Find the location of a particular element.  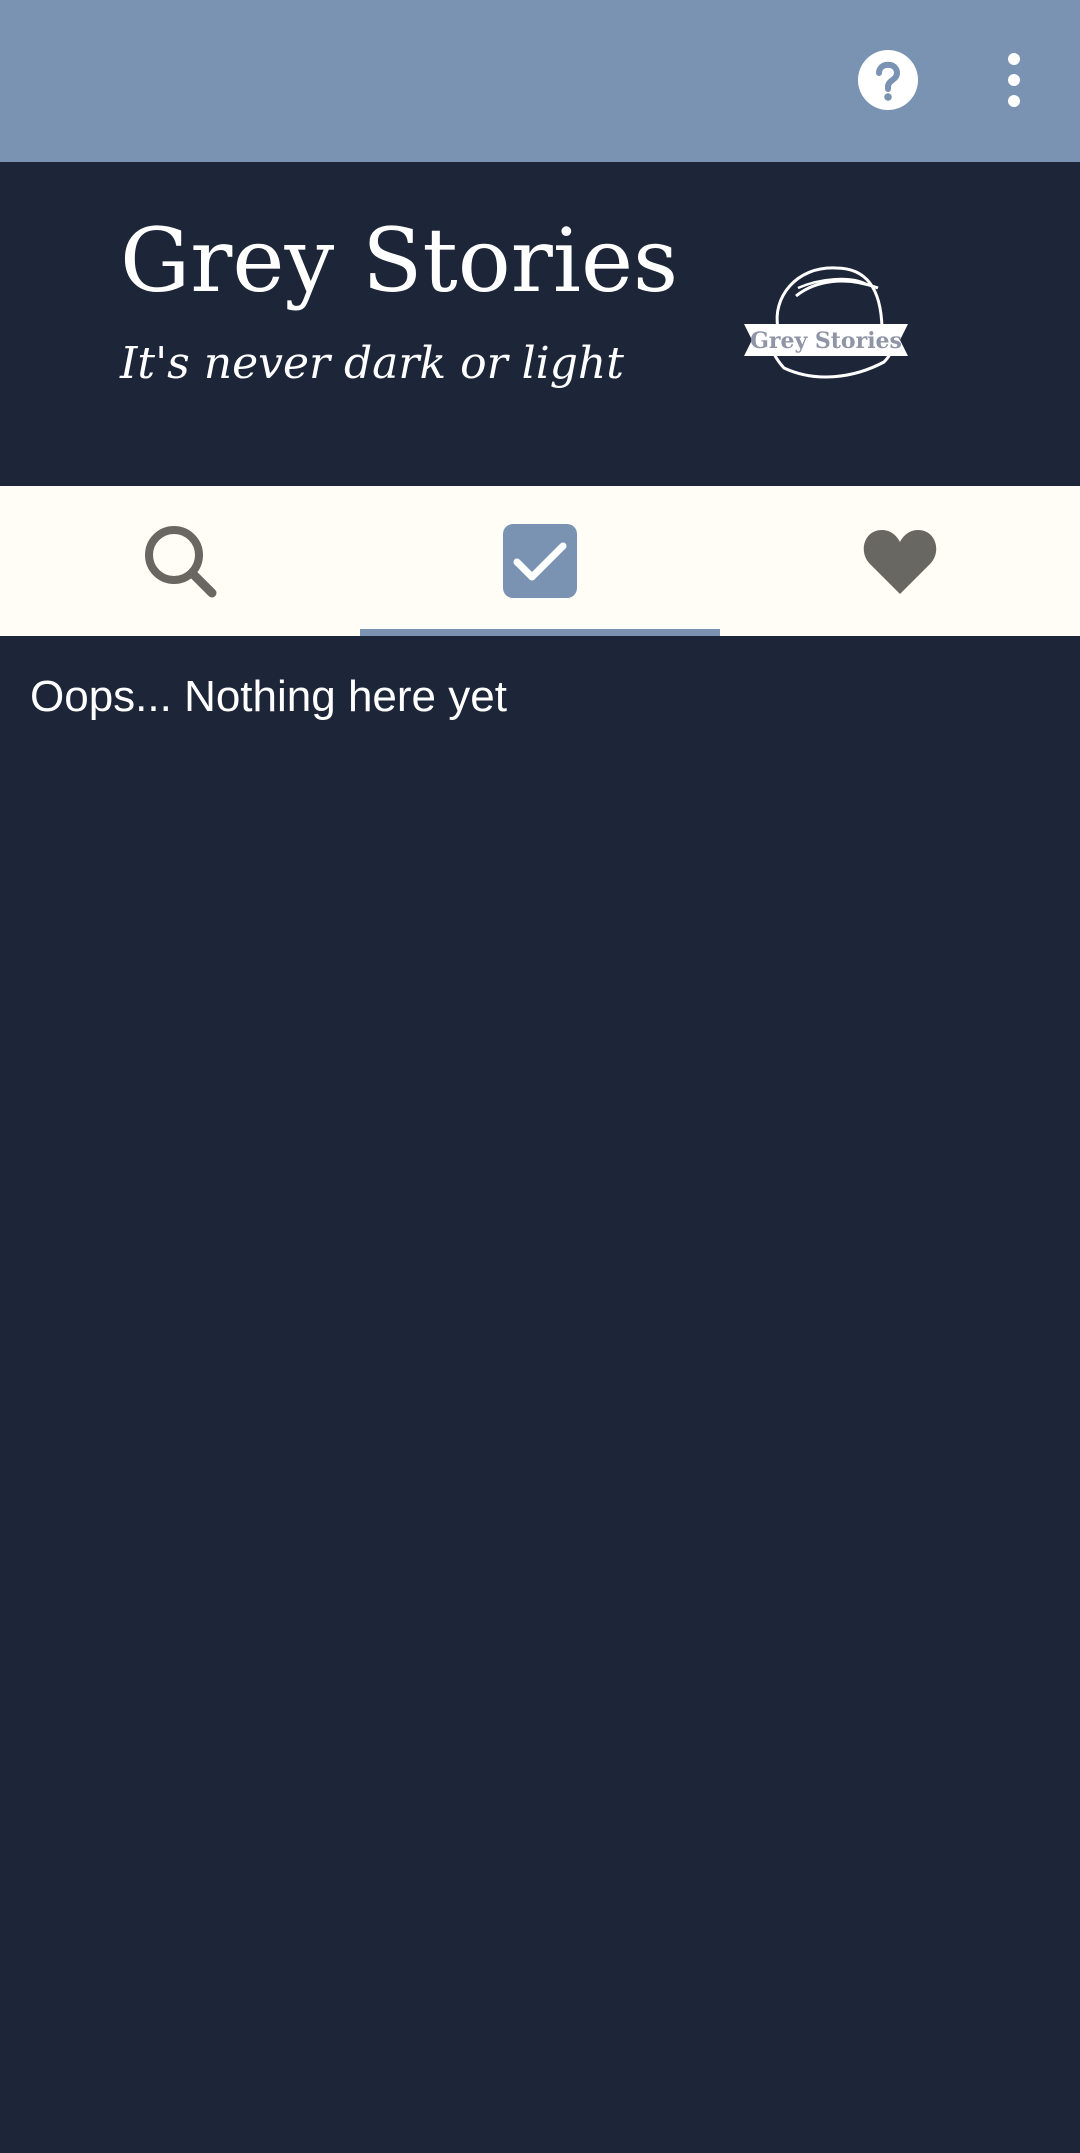

tab-completed is located at coordinates (540, 561).